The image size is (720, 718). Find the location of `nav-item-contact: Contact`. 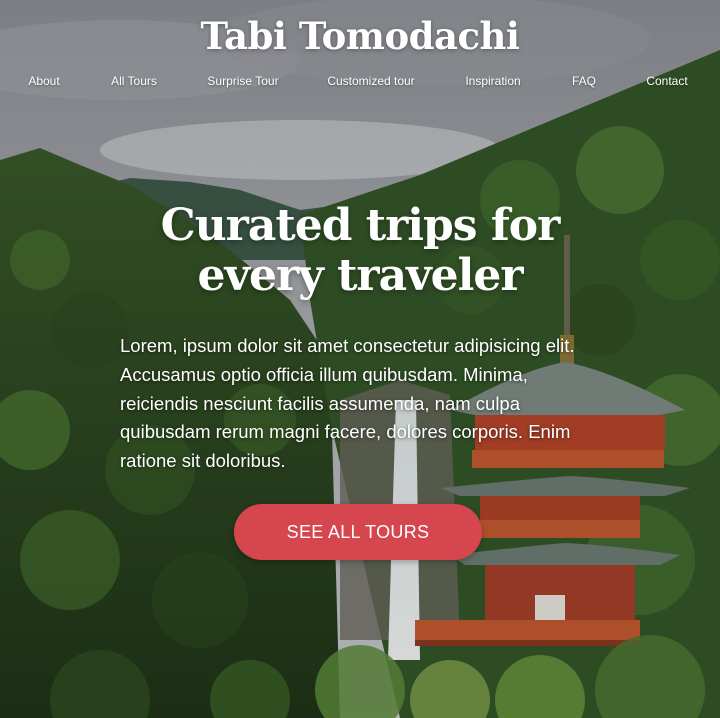

nav-item-contact: Contact is located at coordinates (666, 81).